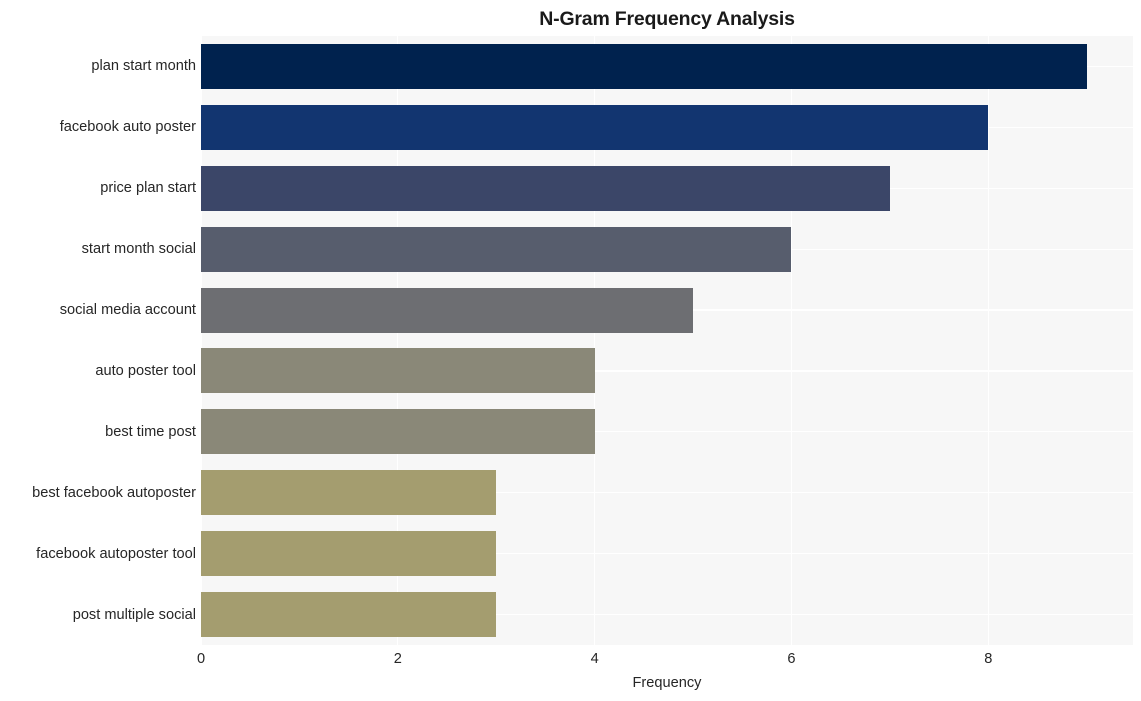 The width and height of the screenshot is (1141, 701). I want to click on y-axis-tick-label: social media account, so click(127, 310).